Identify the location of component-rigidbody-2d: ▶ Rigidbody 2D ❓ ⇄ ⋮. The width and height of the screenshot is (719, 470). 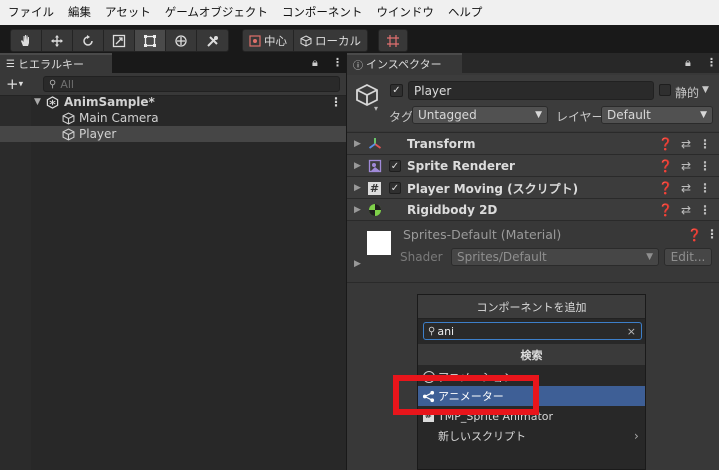
(533, 209).